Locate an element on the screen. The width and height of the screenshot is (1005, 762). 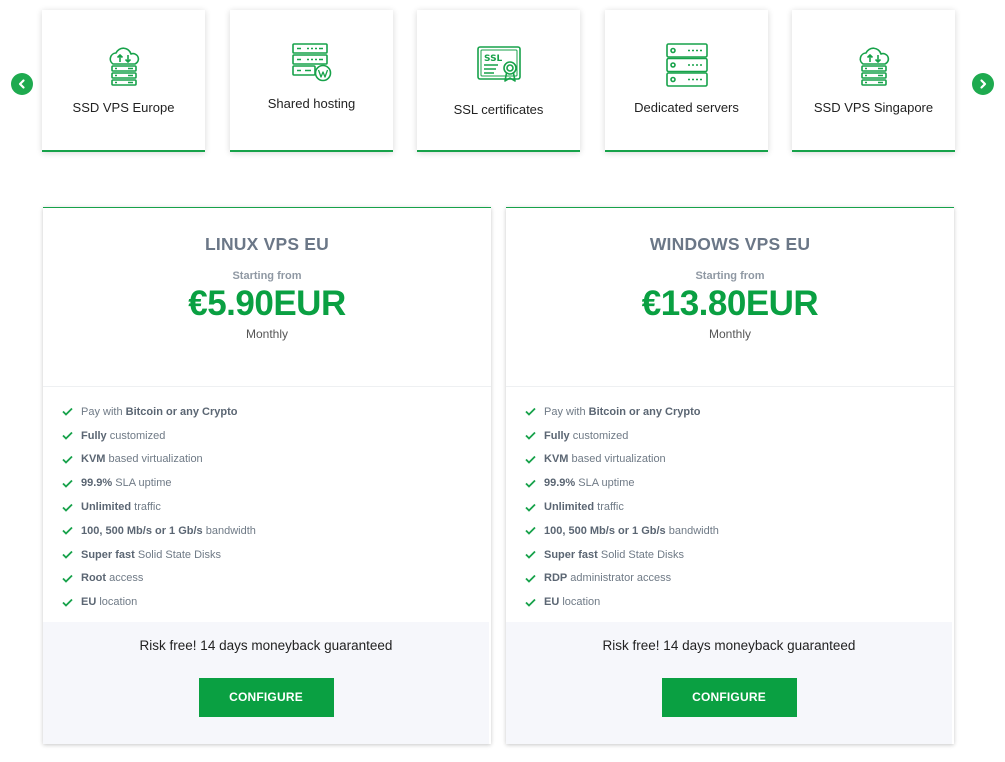
service-card-ssl-certificates: SSL SSL certificates is located at coordinates (498, 81).